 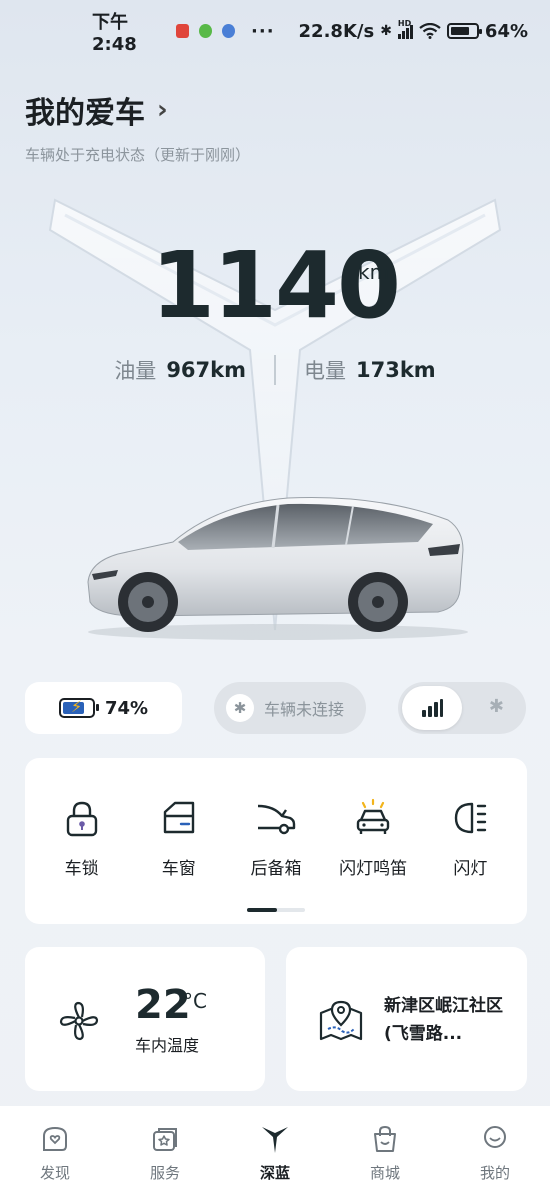 I want to click on more-notifications-icon: ···, so click(x=263, y=31).